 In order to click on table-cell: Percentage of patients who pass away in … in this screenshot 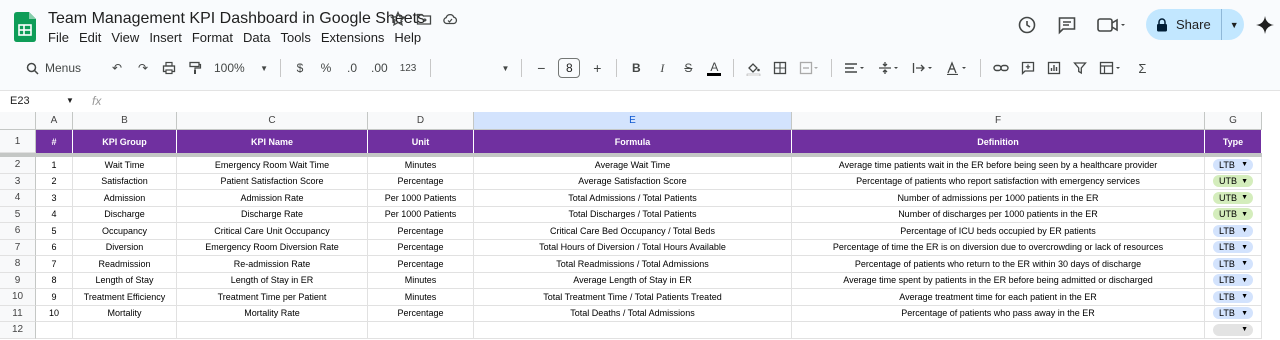, I will do `click(998, 313)`.